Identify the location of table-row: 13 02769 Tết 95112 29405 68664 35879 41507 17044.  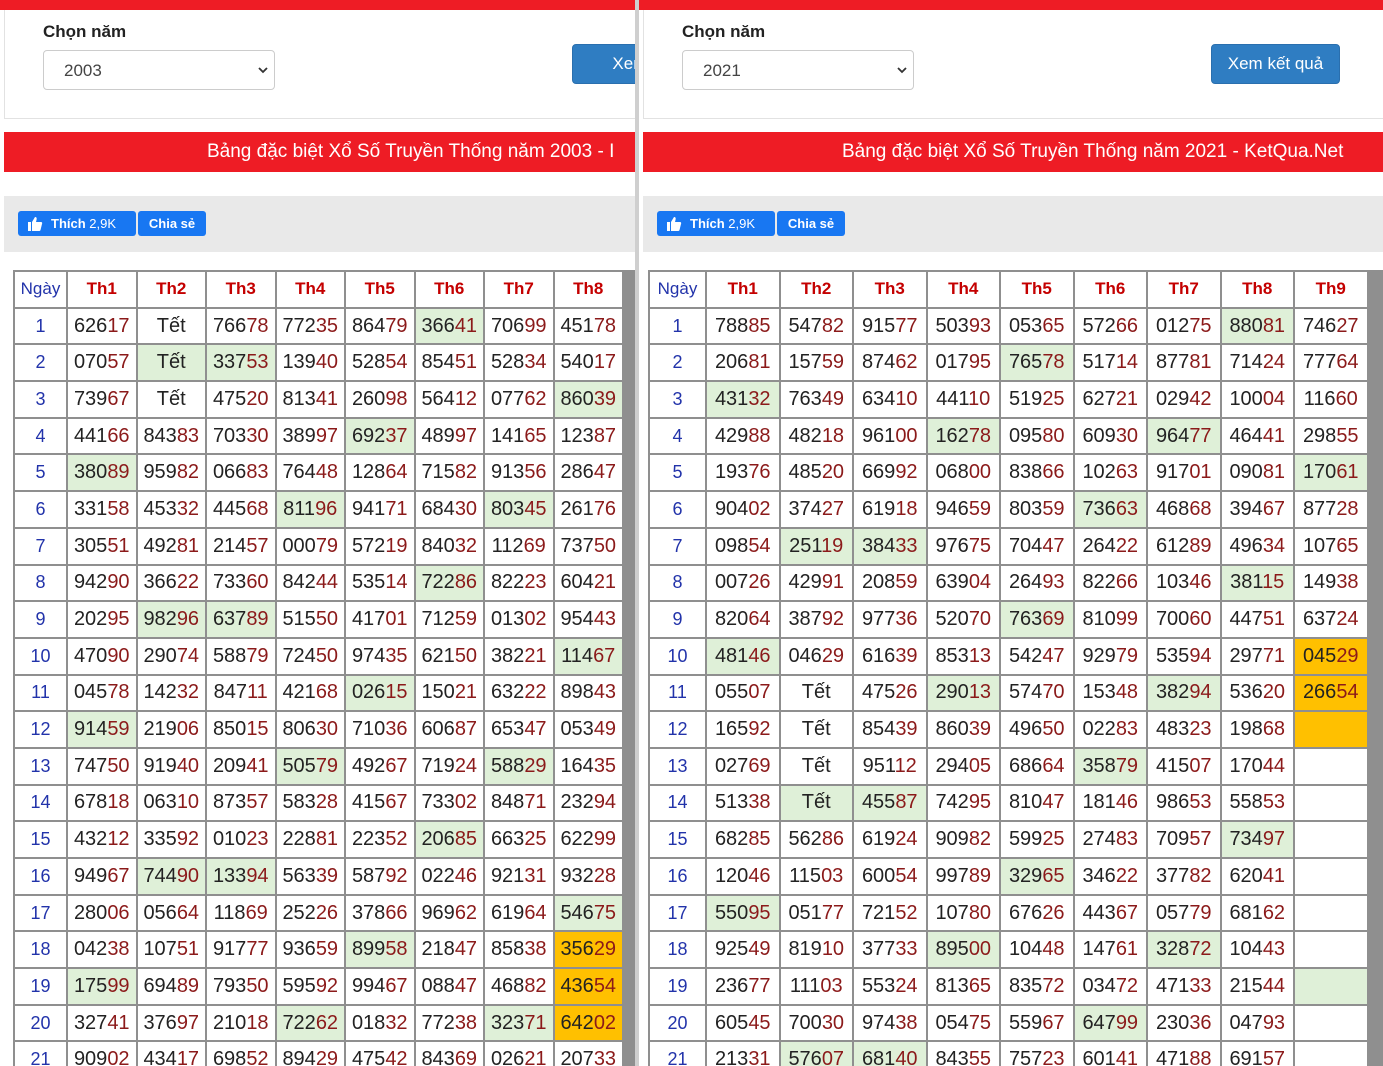
(1008, 766).